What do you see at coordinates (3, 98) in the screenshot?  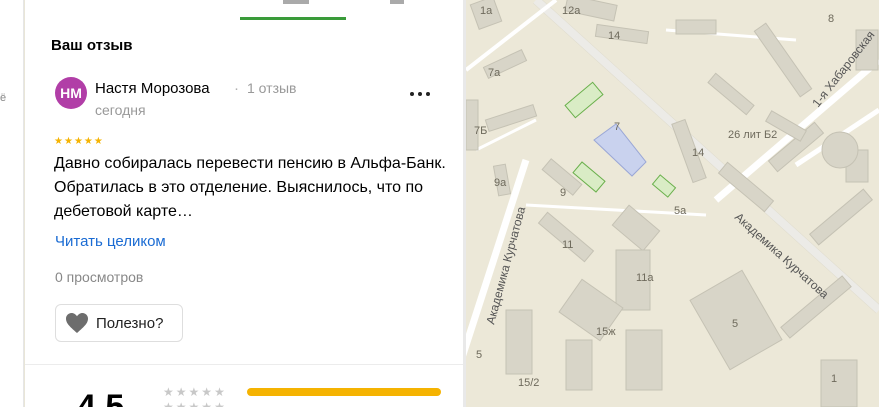 I see `sidebar-edge-glyph: ё` at bounding box center [3, 98].